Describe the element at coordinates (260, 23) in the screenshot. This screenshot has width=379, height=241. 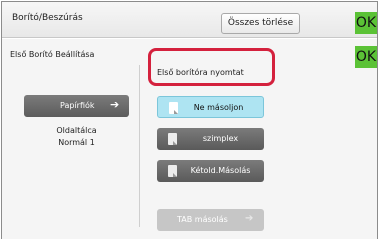
I see `clear-all-button: Összes törlése` at that location.